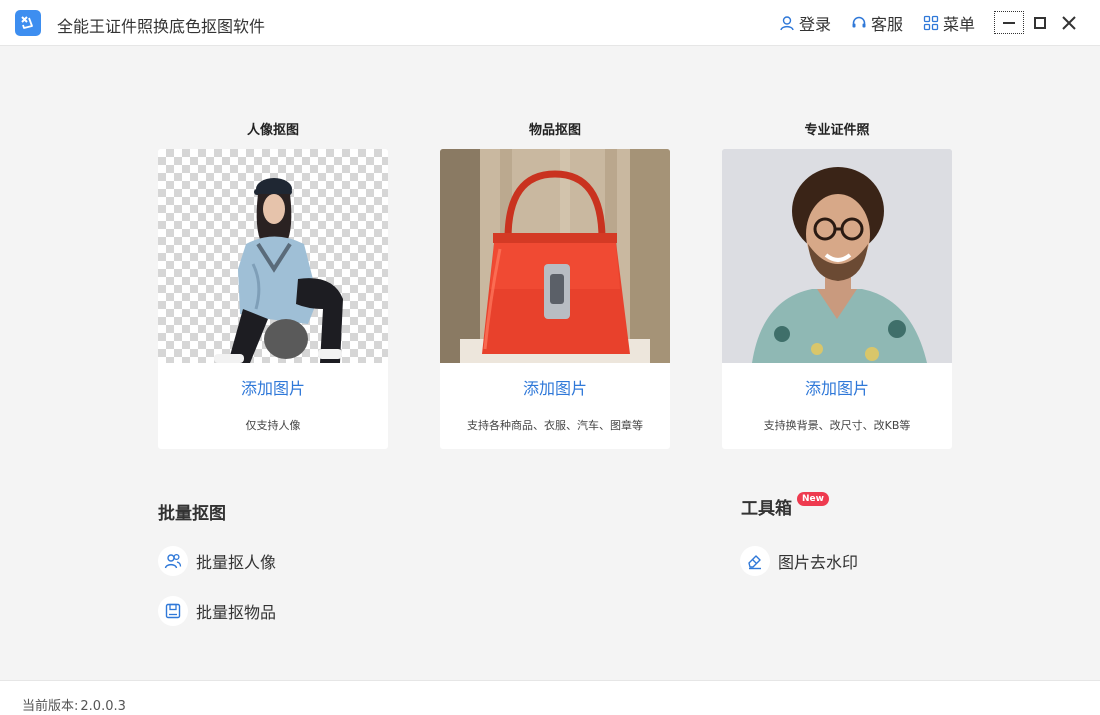 The width and height of the screenshot is (1100, 715). What do you see at coordinates (555, 425) in the screenshot?
I see `card-description: 支持各种商品、衣服、汽车、图章等` at bounding box center [555, 425].